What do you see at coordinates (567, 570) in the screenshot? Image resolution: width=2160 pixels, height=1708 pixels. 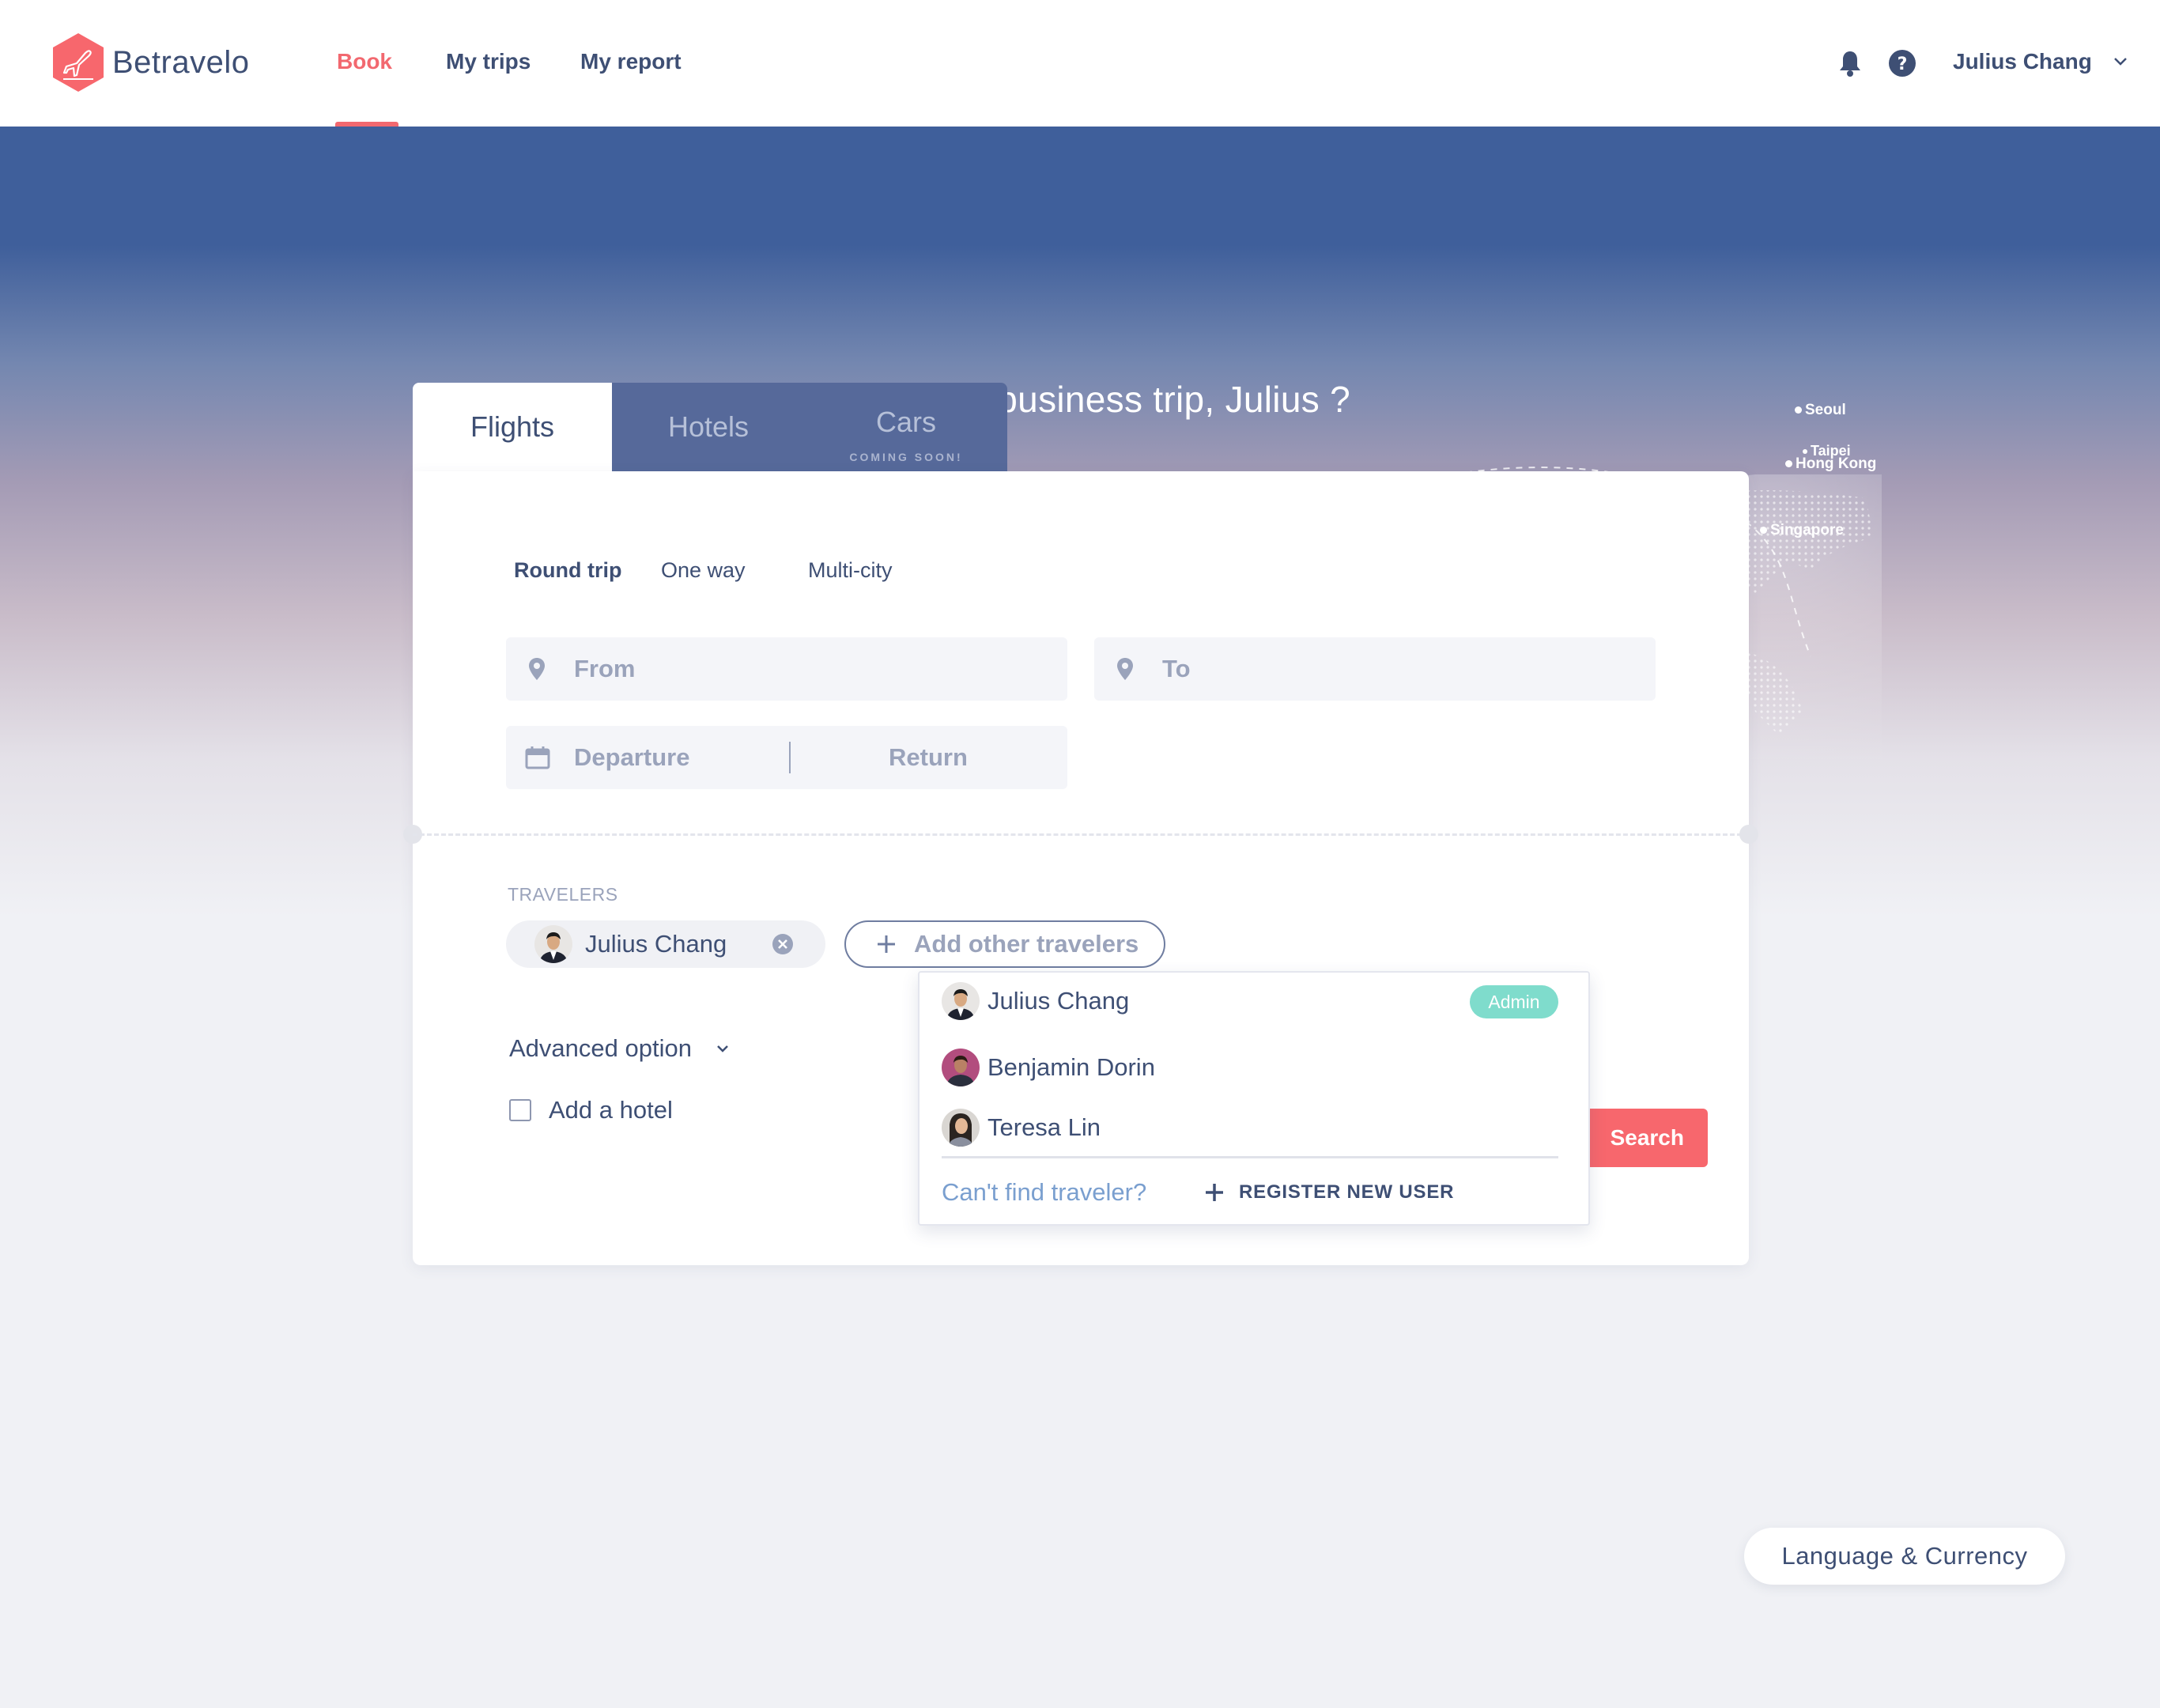 I see `trip-type-round-trip: Round trip` at bounding box center [567, 570].